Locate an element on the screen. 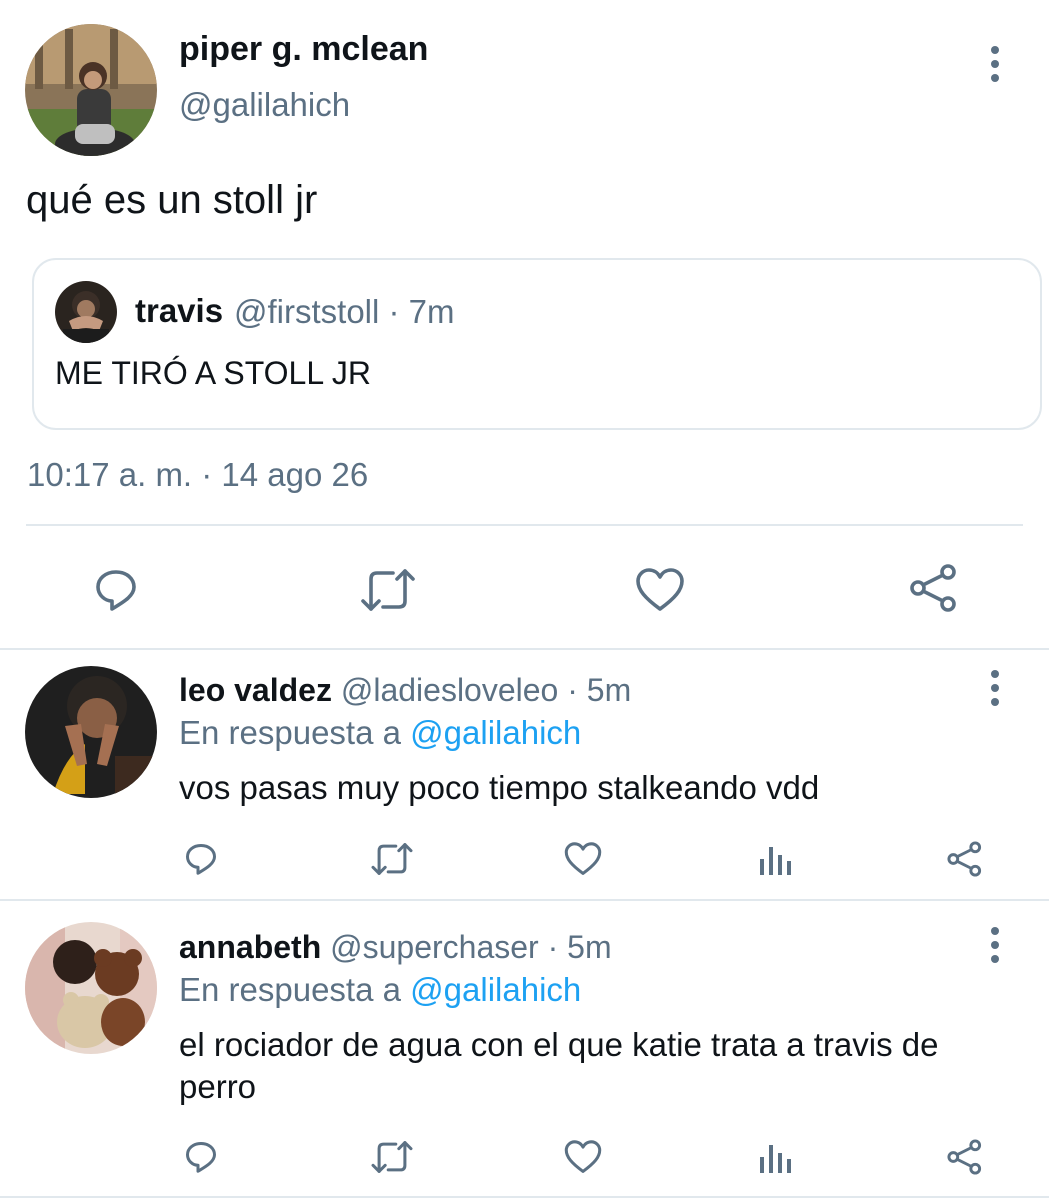 Image resolution: width=1049 pixels, height=1200 pixels. tweet-timestamp: 10:17 a. m. · 14 ago 26 is located at coordinates (197, 475).